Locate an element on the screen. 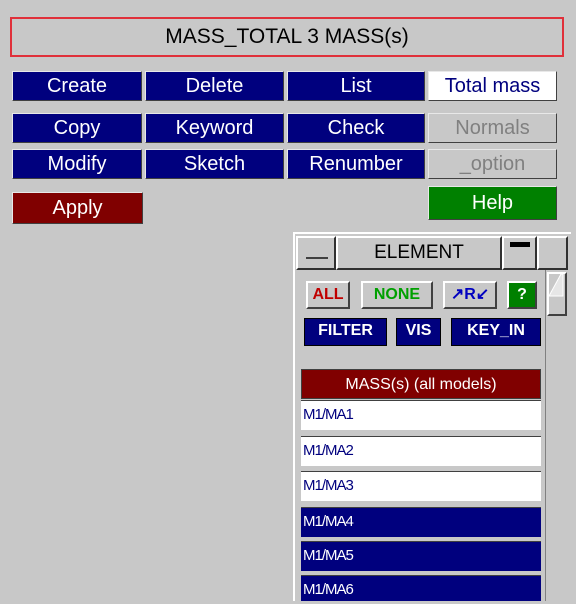 The image size is (576, 604). help-button: Help is located at coordinates (492, 203).